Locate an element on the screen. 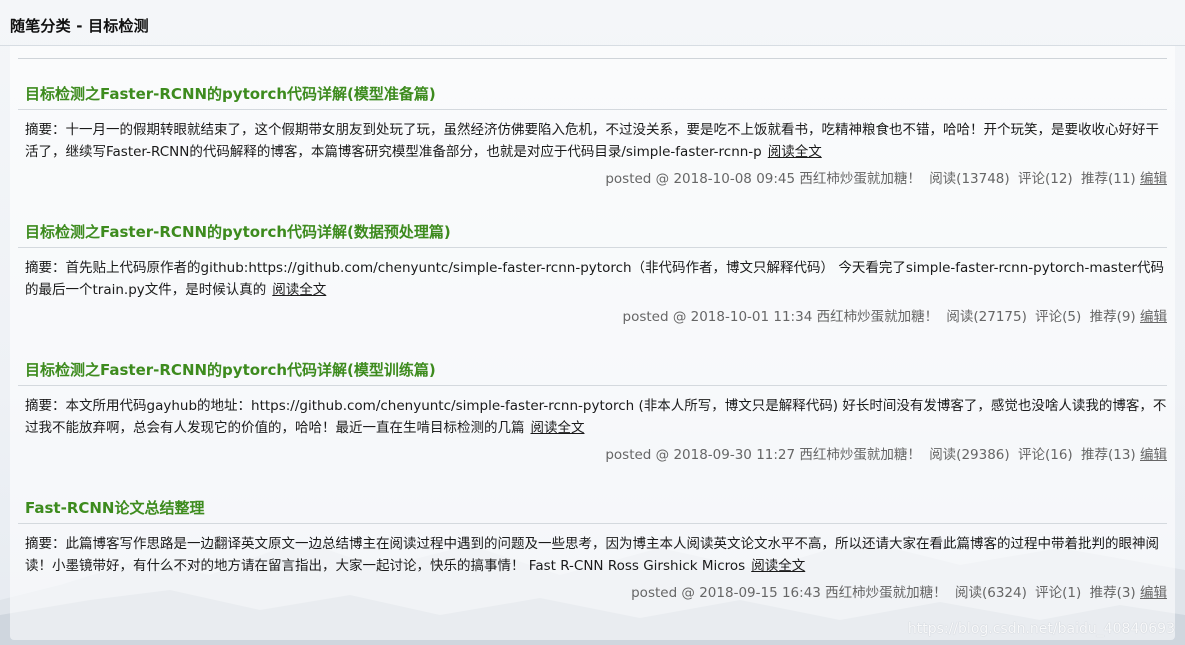  header-divider is located at coordinates (592, 45).